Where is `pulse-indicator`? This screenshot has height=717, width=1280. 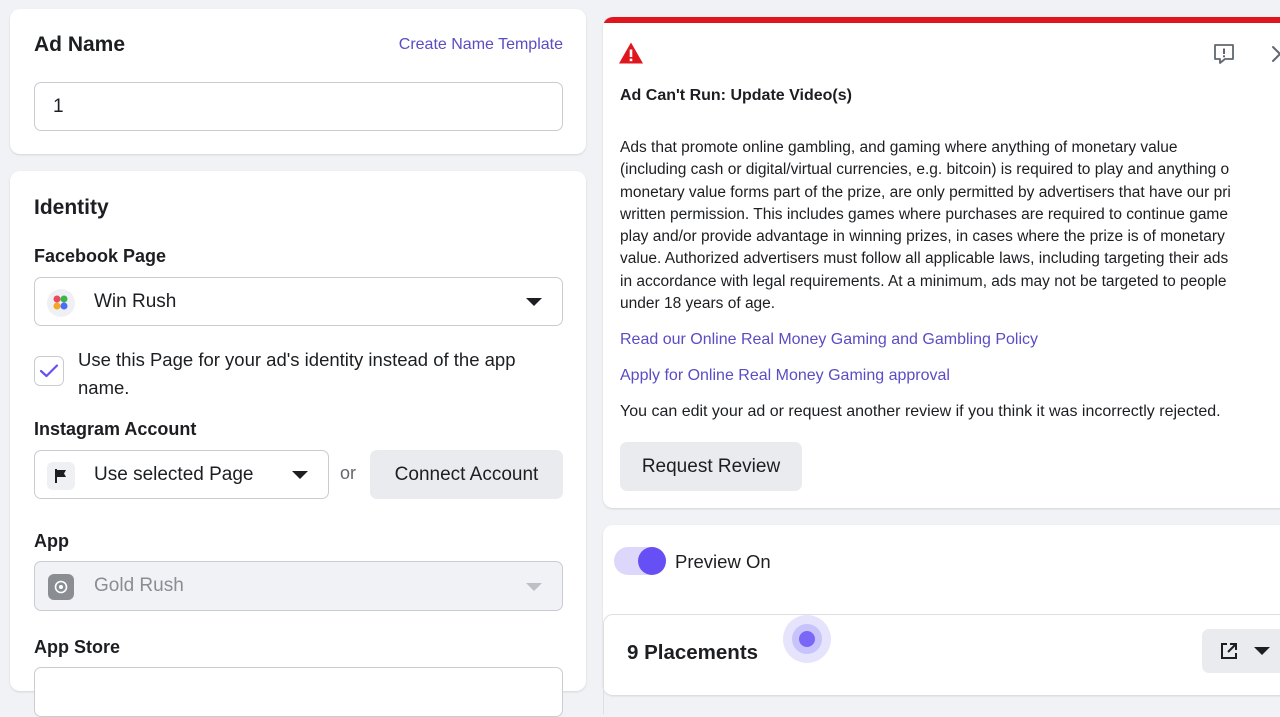
pulse-indicator is located at coordinates (807, 639).